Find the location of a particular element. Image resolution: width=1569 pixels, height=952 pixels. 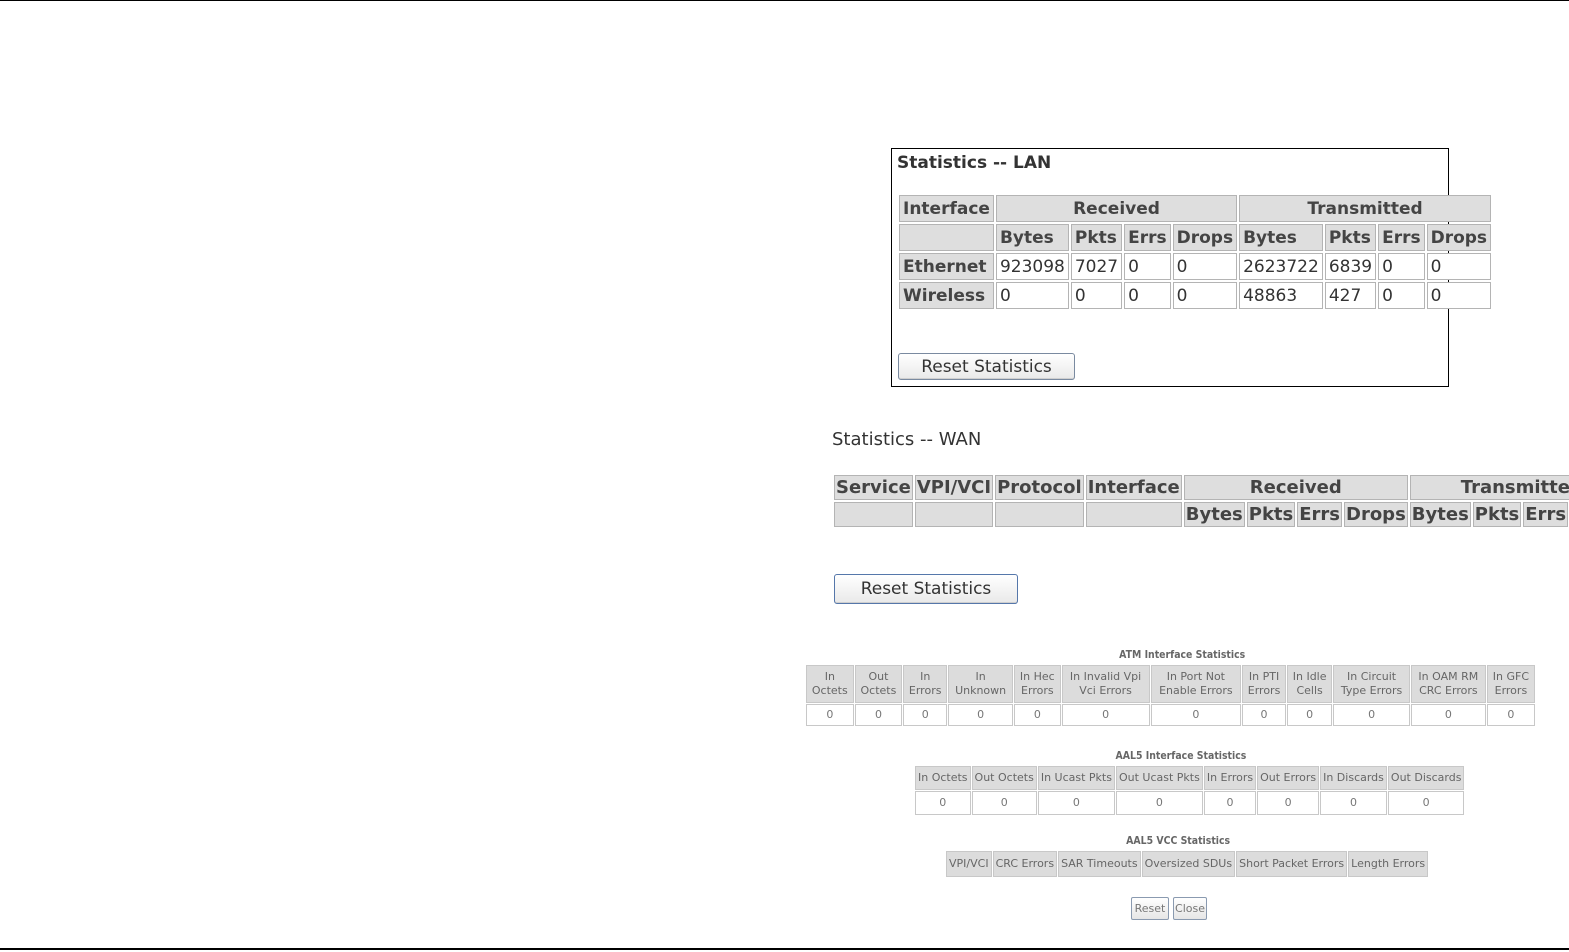

header-line: In Idle is located at coordinates (1309, 676).